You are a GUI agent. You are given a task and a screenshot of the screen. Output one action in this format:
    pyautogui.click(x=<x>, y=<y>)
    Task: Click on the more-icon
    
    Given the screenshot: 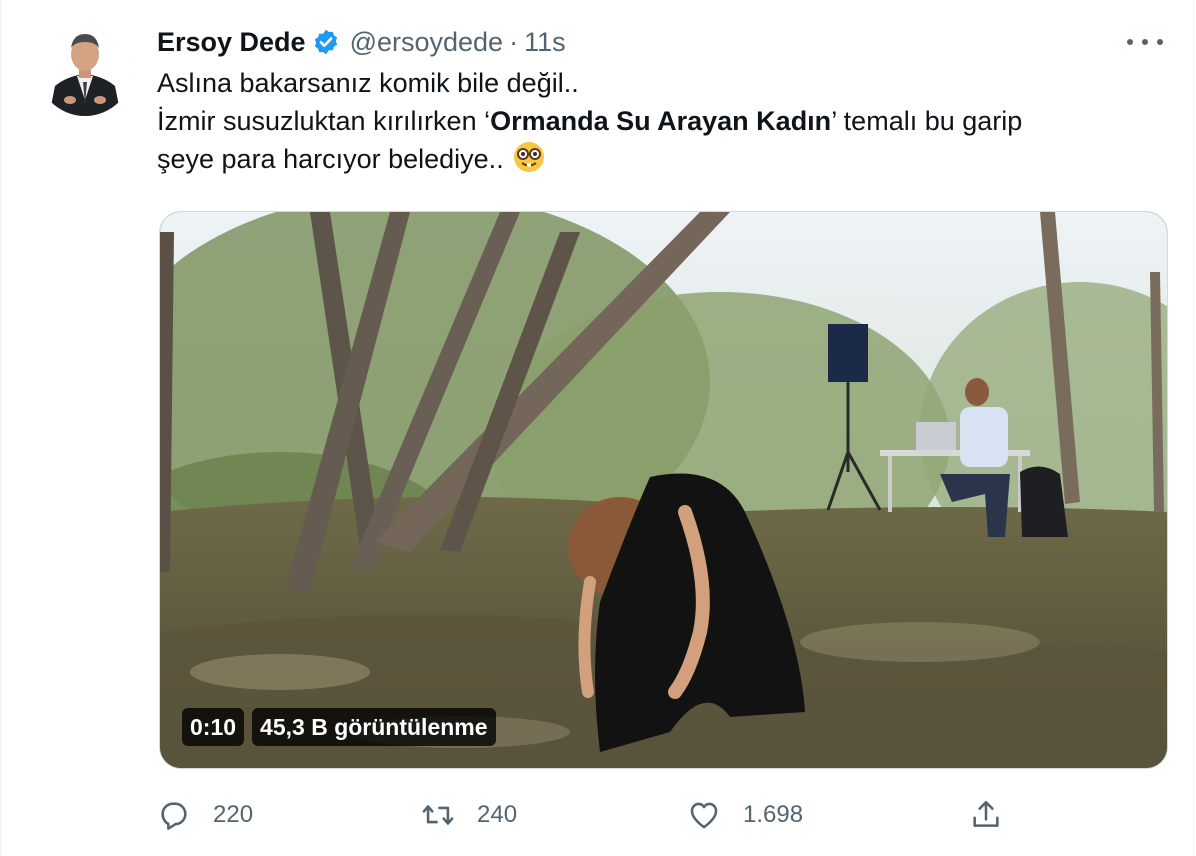 What is the action you would take?
    pyautogui.click(x=1145, y=42)
    